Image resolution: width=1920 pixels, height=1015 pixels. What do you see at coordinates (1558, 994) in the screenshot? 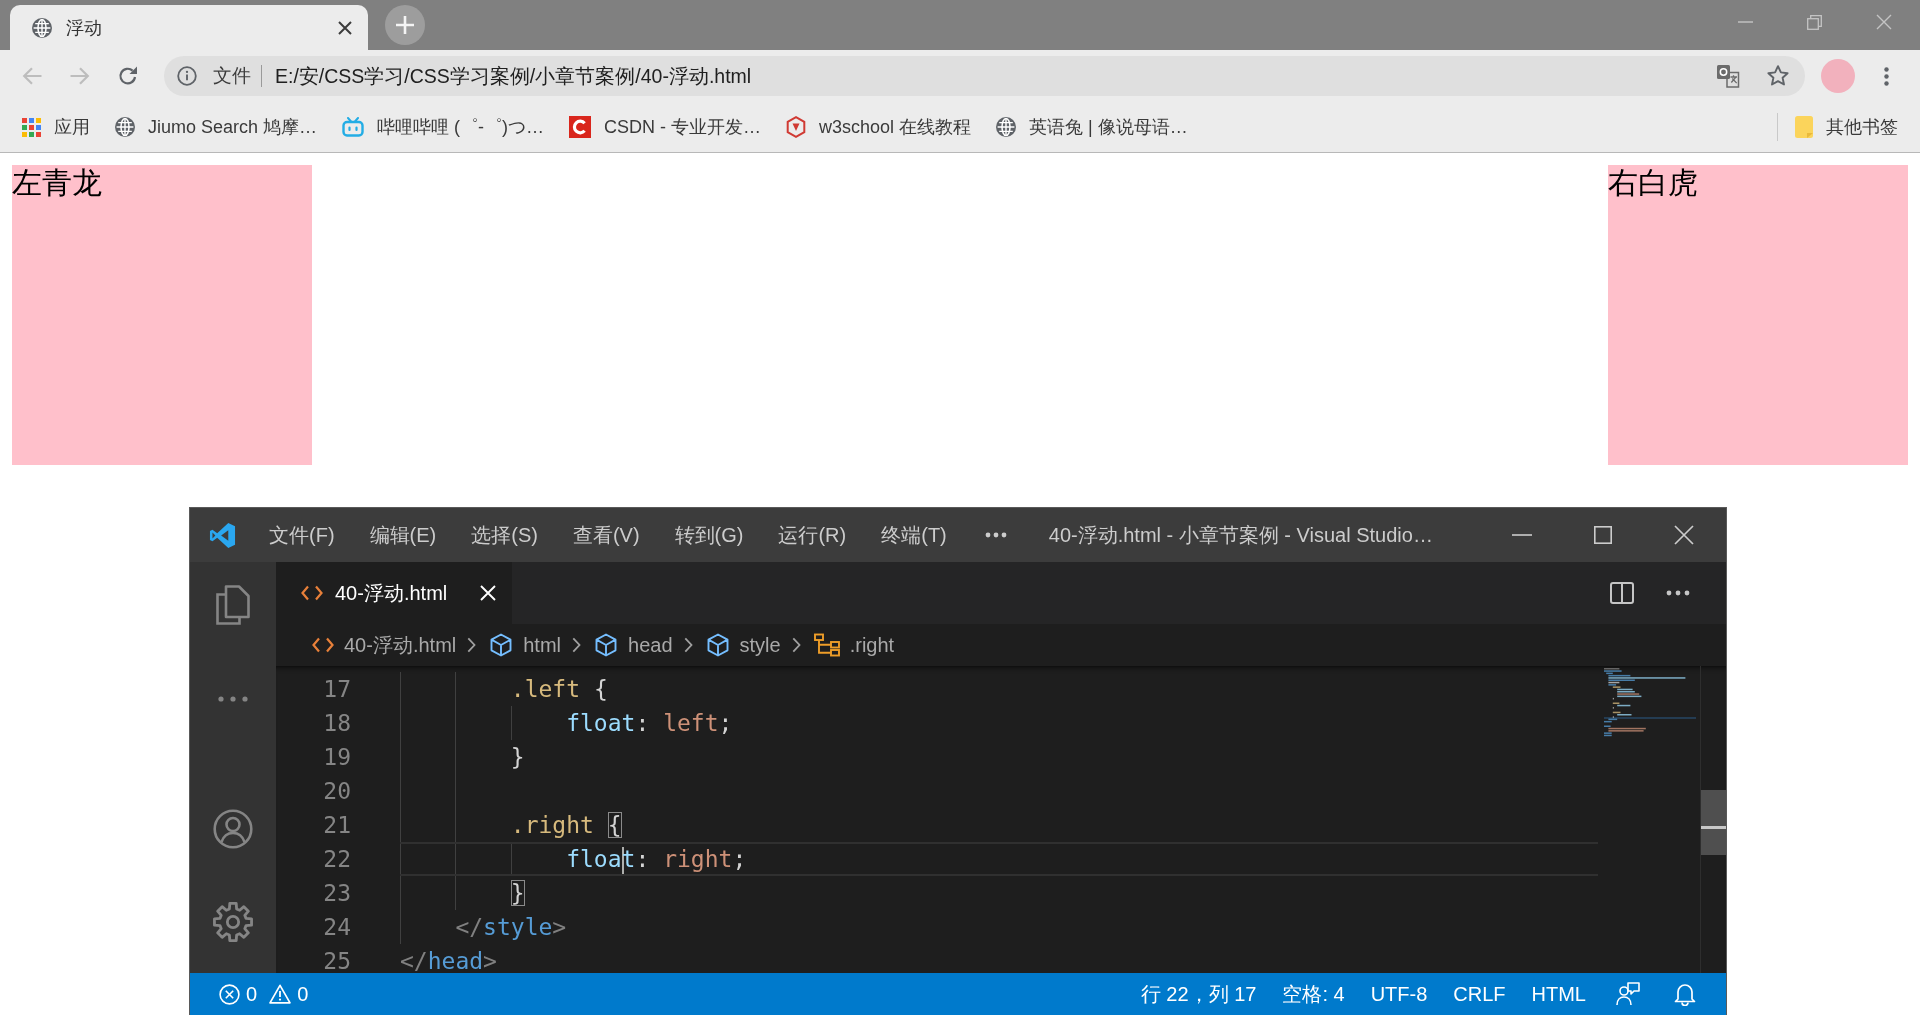
I see `status-item: HTML` at bounding box center [1558, 994].